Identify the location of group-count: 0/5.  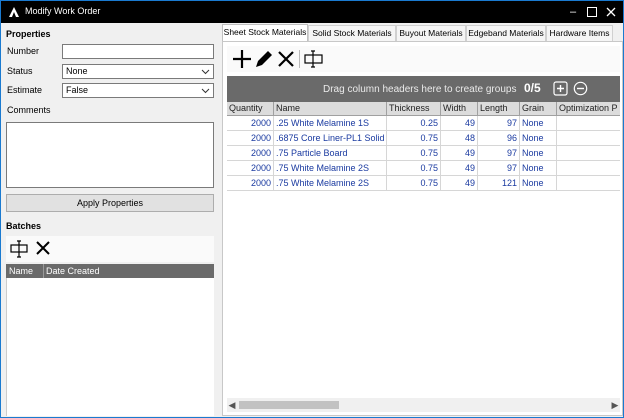
(532, 88).